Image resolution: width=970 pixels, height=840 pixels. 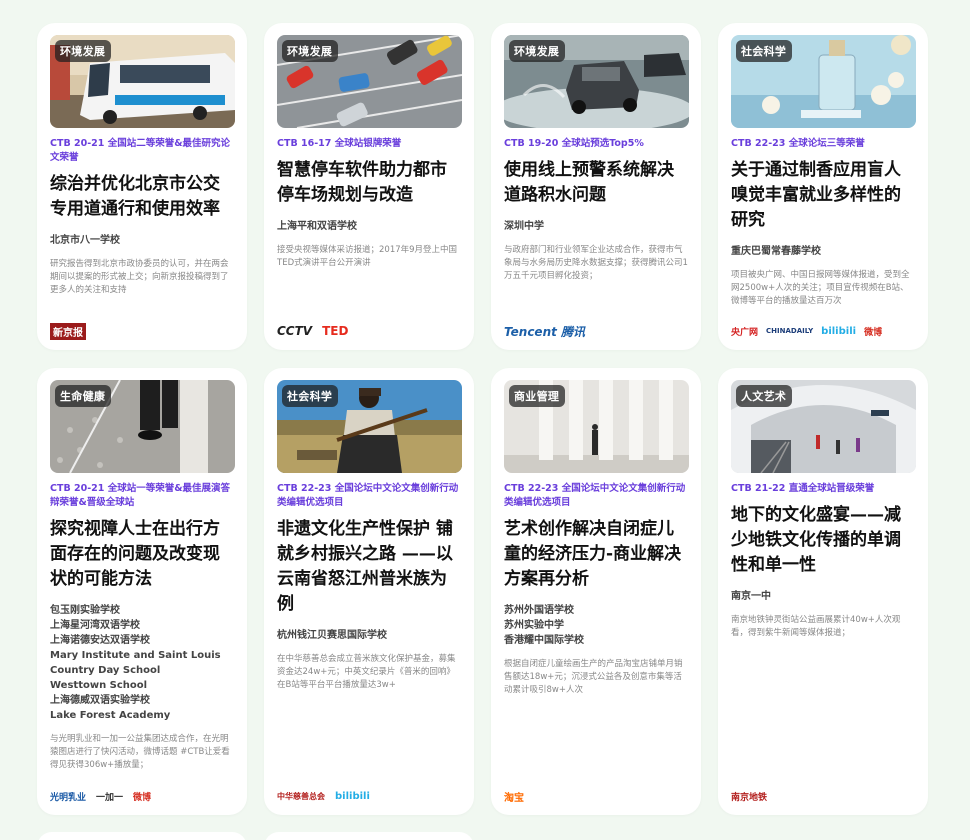 I want to click on school-list: 苏州外国语学校 苏州实验中学 香港耀中国际学校, so click(x=596, y=625).